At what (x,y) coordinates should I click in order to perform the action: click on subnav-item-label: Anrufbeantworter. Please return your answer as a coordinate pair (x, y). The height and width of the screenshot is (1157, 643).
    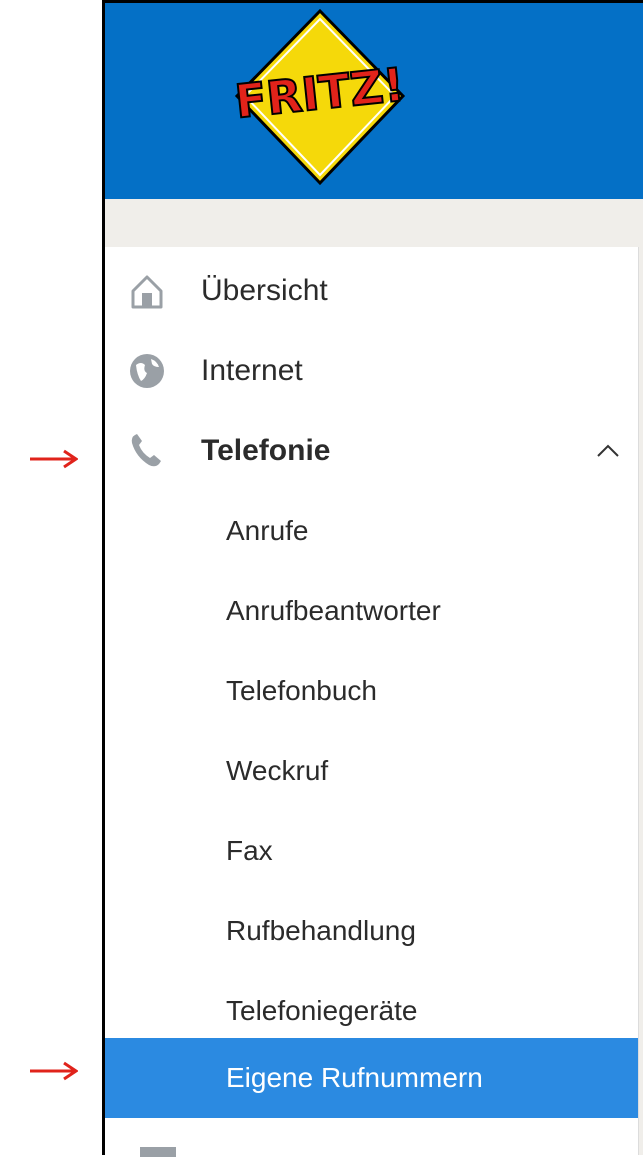
    Looking at the image, I should click on (333, 610).